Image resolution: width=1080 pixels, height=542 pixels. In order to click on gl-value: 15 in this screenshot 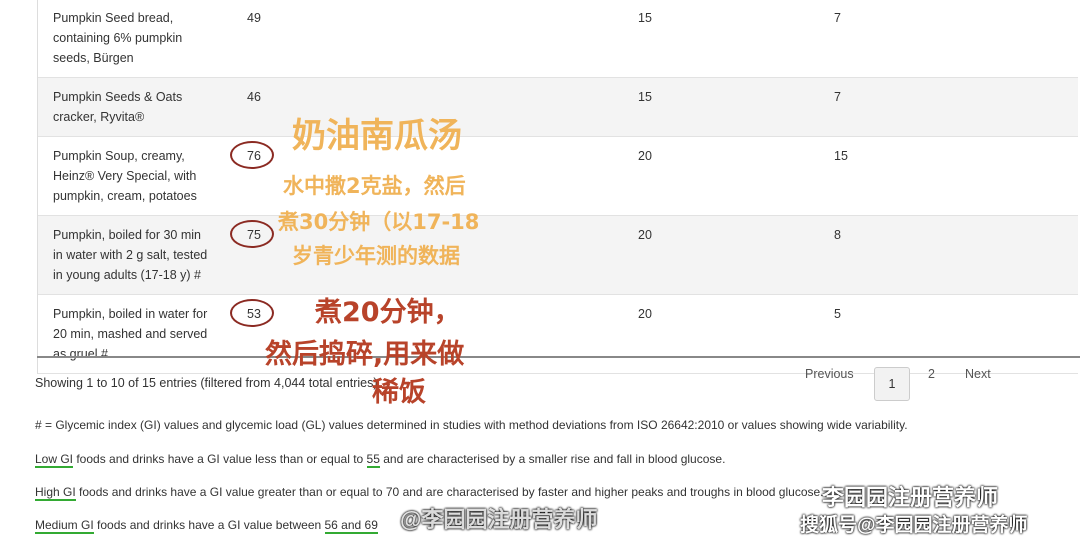, I will do `click(841, 156)`.